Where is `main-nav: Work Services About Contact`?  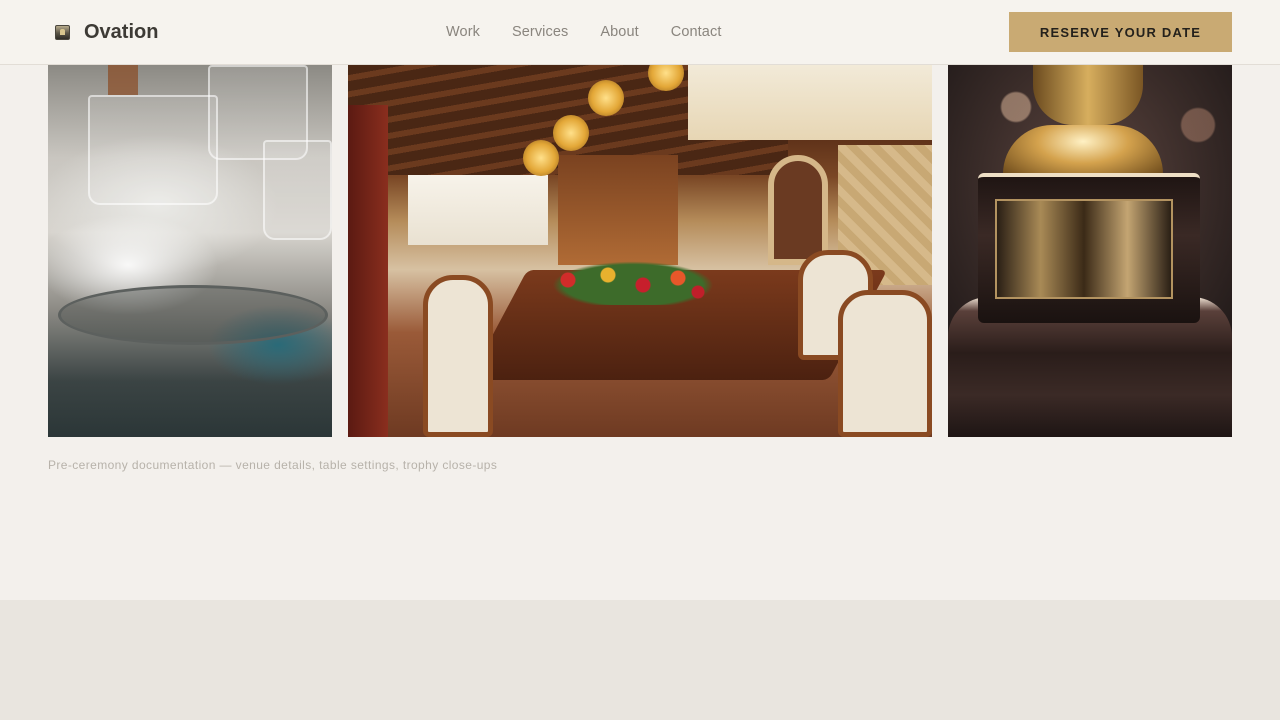
main-nav: Work Services About Contact is located at coordinates (583, 33).